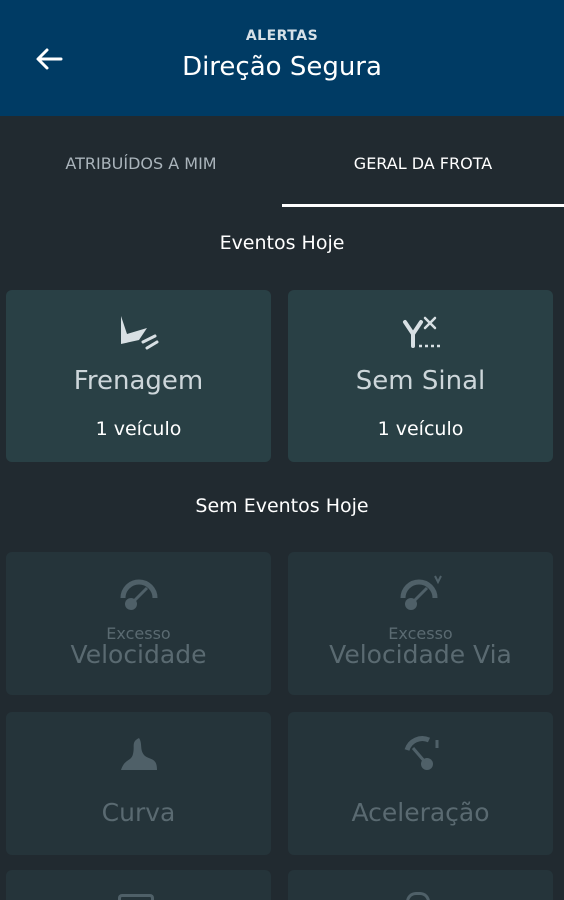 The width and height of the screenshot is (564, 900). I want to click on section-heading-today-events: Eventos Hoje, so click(282, 243).